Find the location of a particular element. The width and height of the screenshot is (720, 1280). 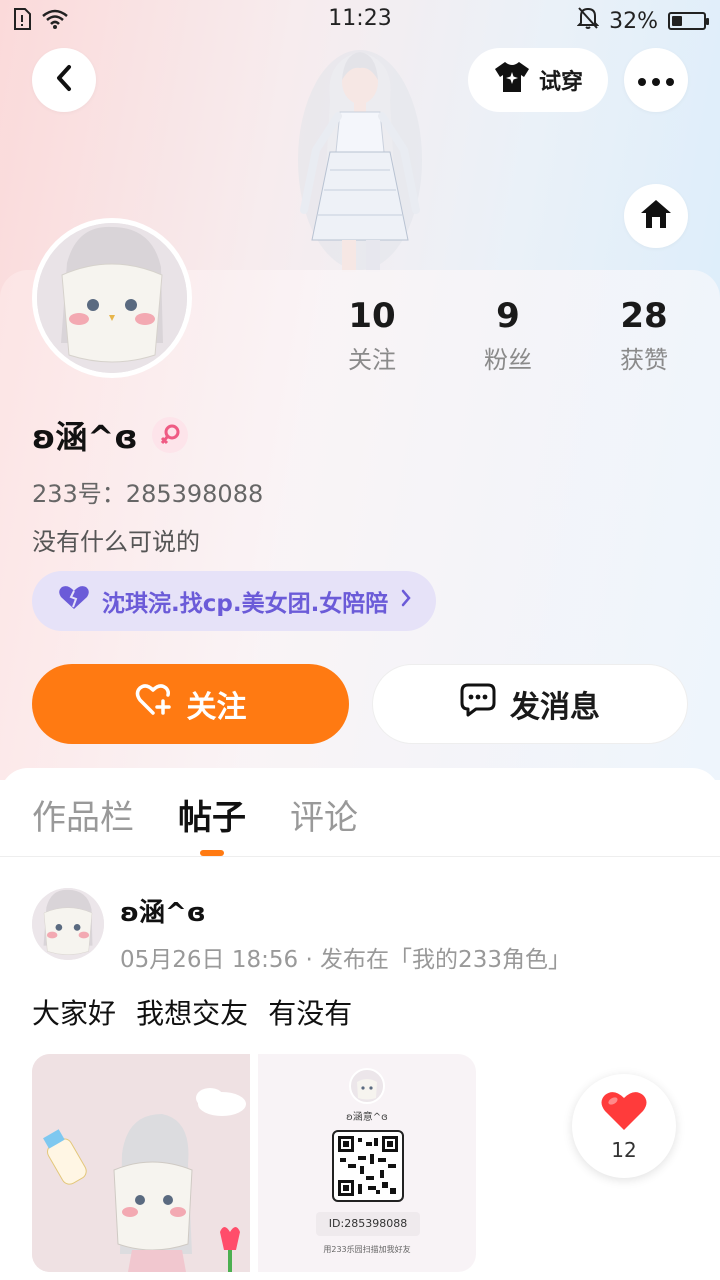

status-bar: 11:23 32% is located at coordinates (360, 20).